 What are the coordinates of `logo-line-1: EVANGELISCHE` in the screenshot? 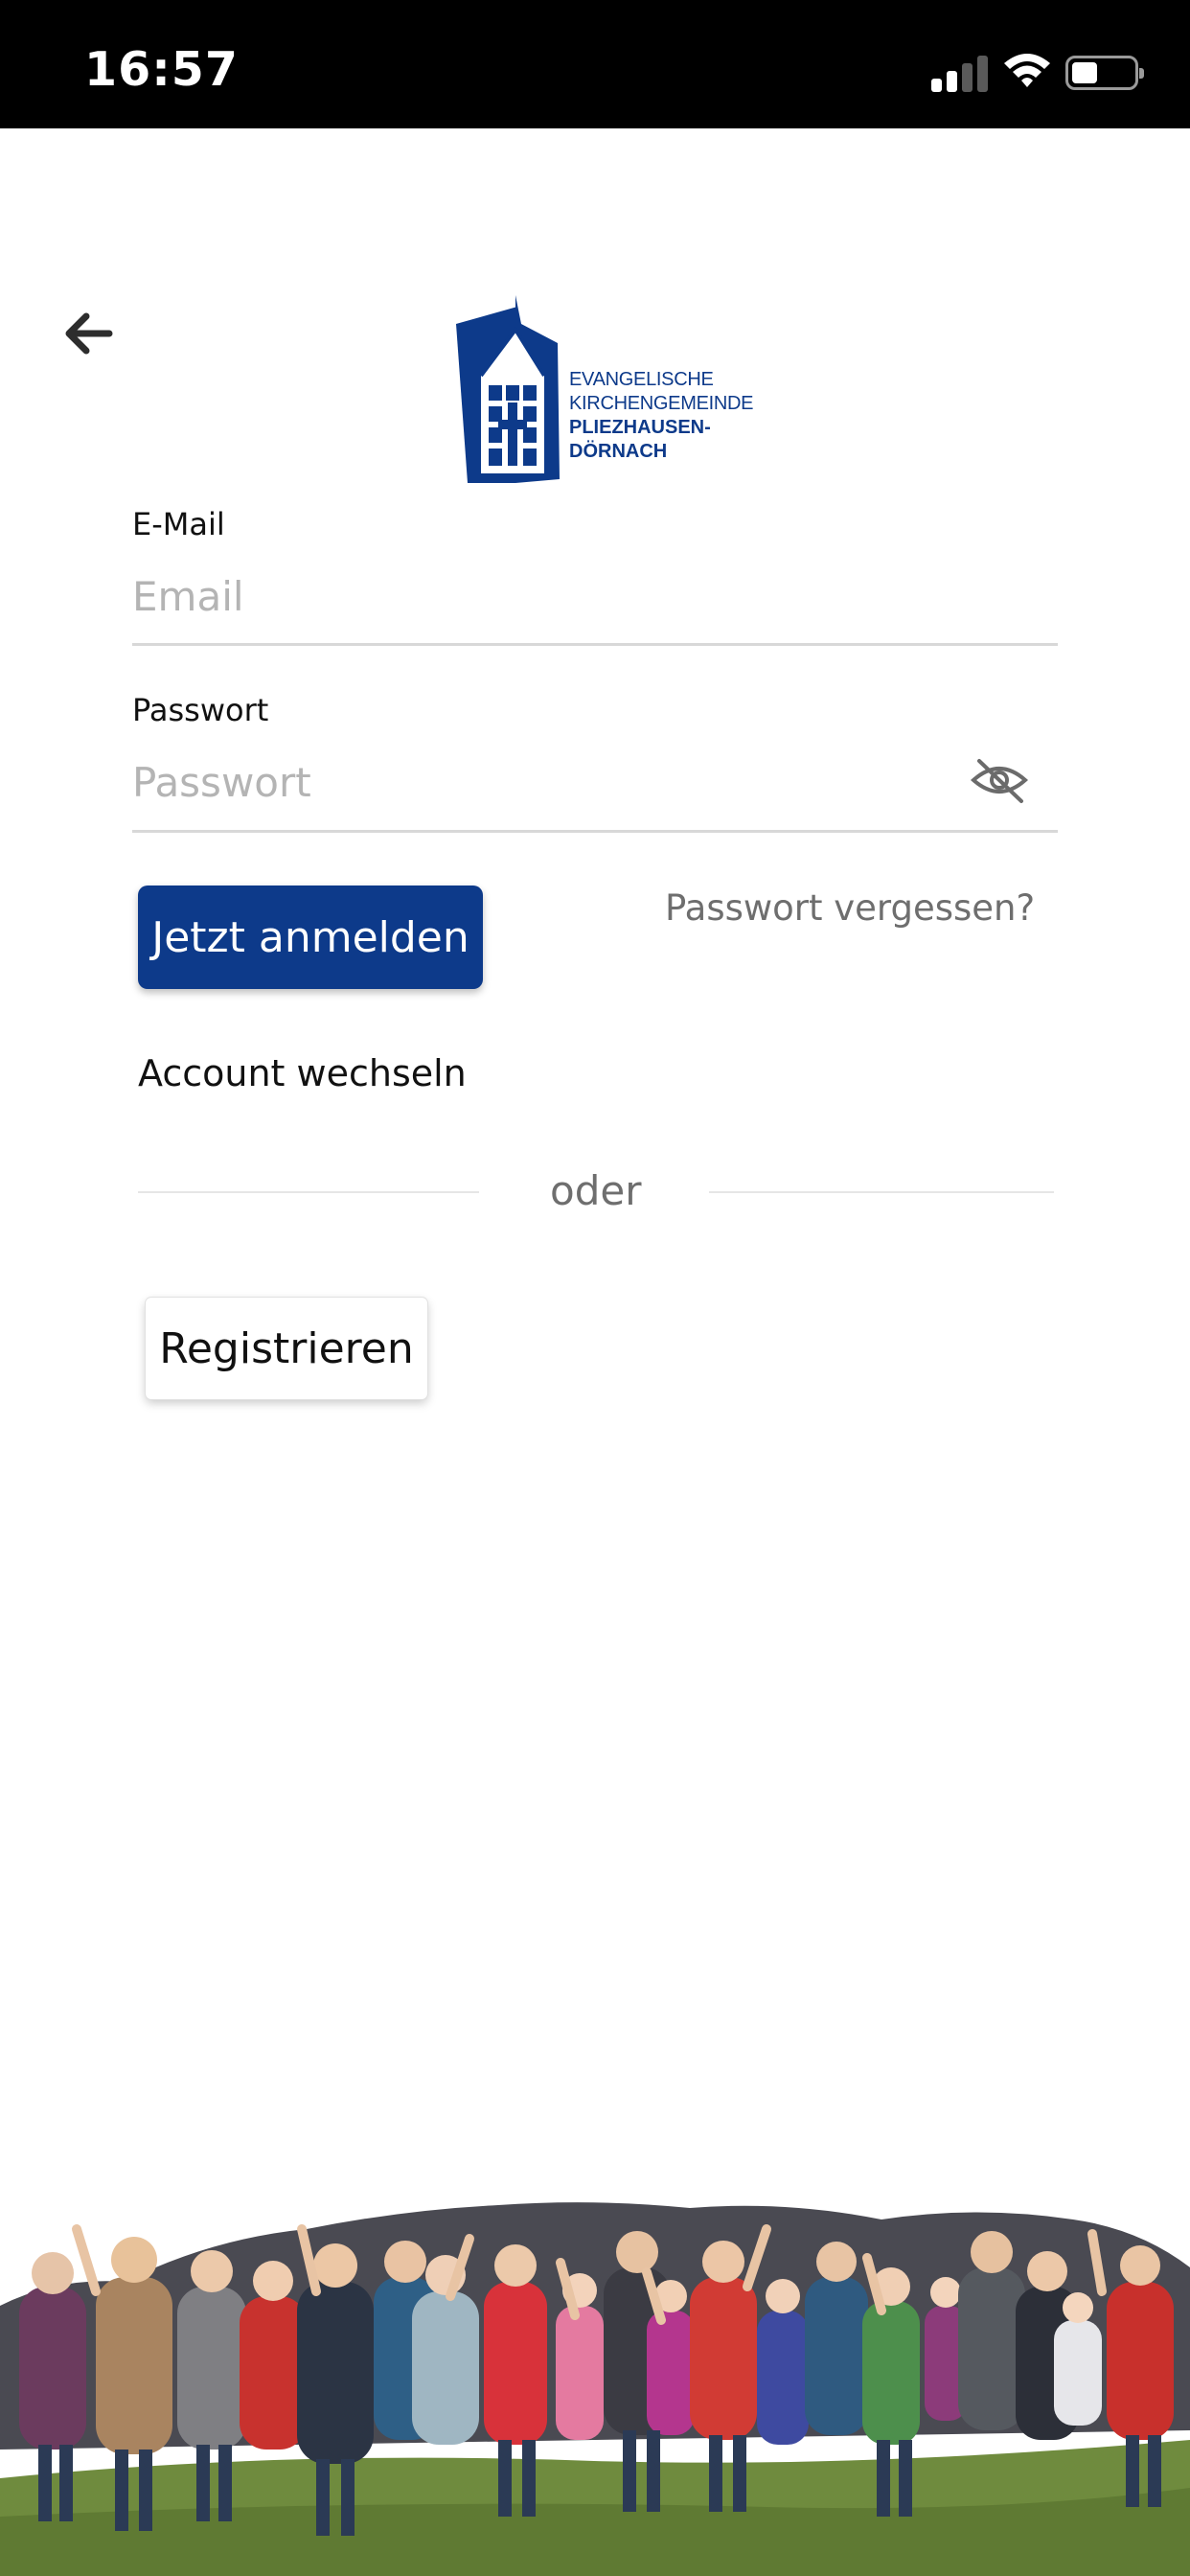 It's located at (641, 379).